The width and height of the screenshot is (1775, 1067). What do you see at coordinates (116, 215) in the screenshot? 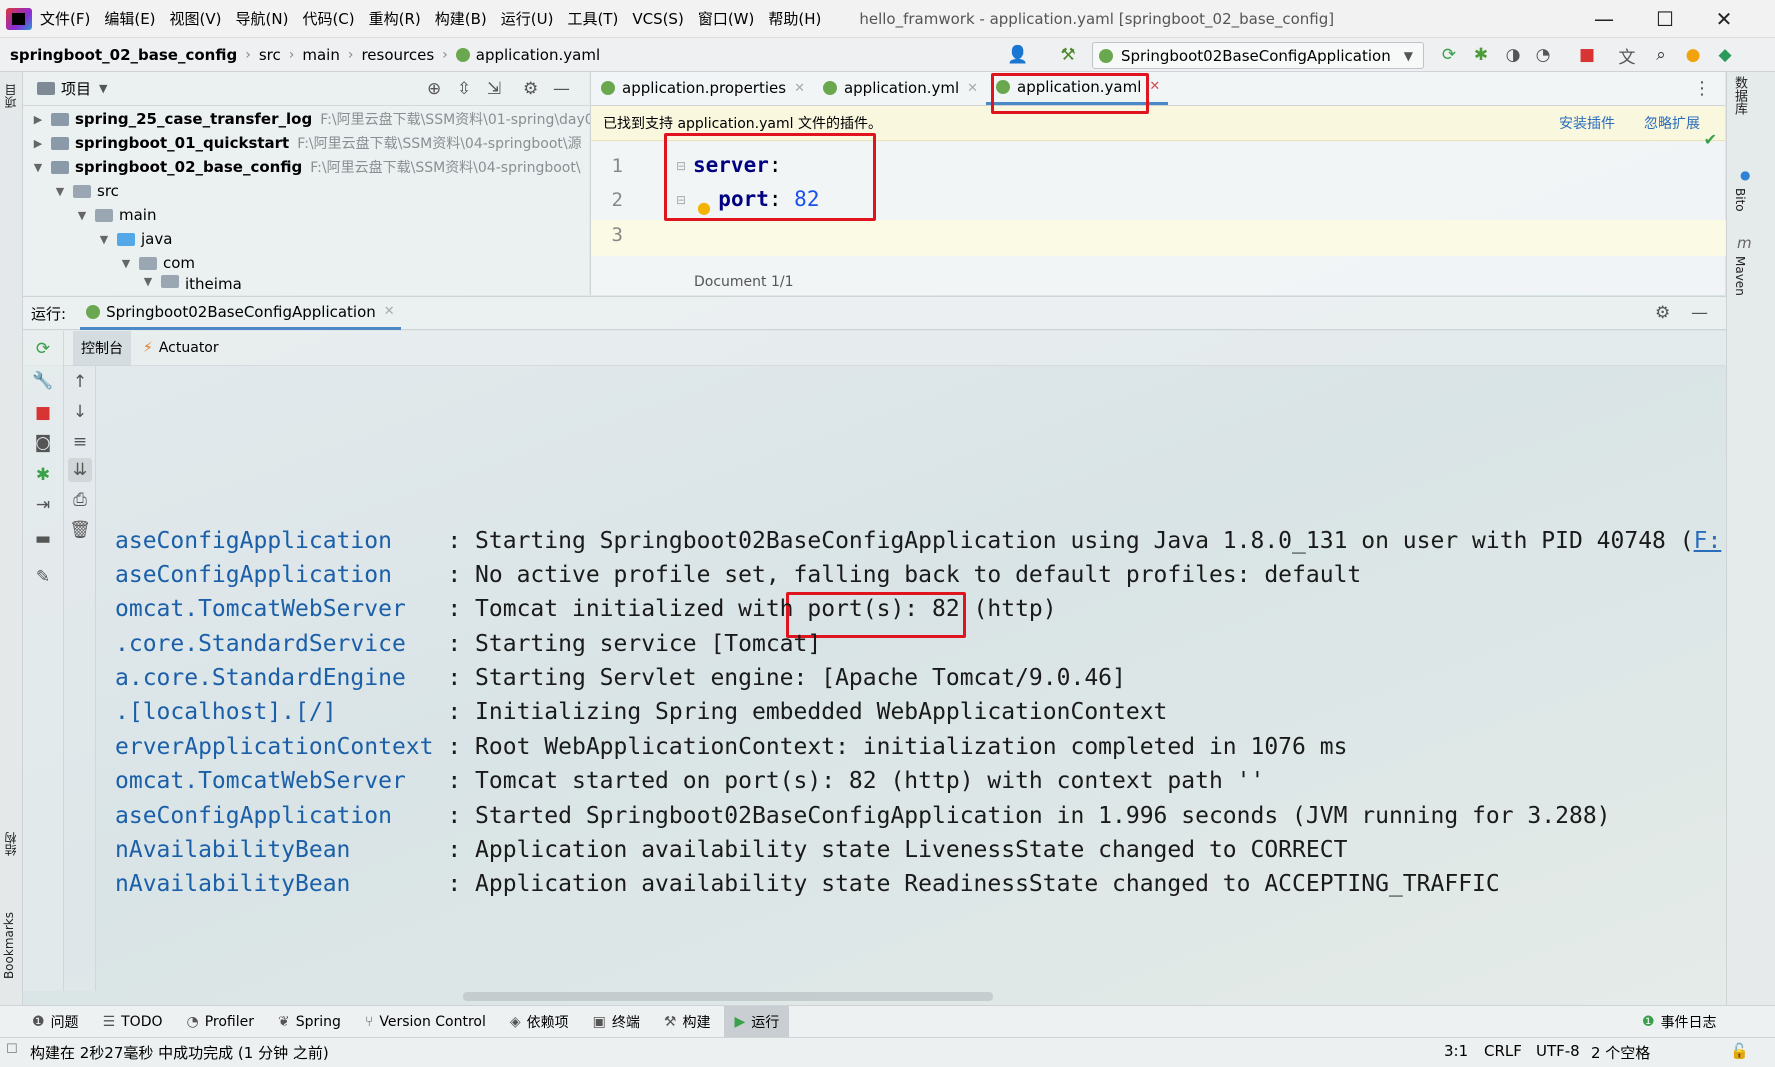
I see `tree-item: ▼ main` at bounding box center [116, 215].